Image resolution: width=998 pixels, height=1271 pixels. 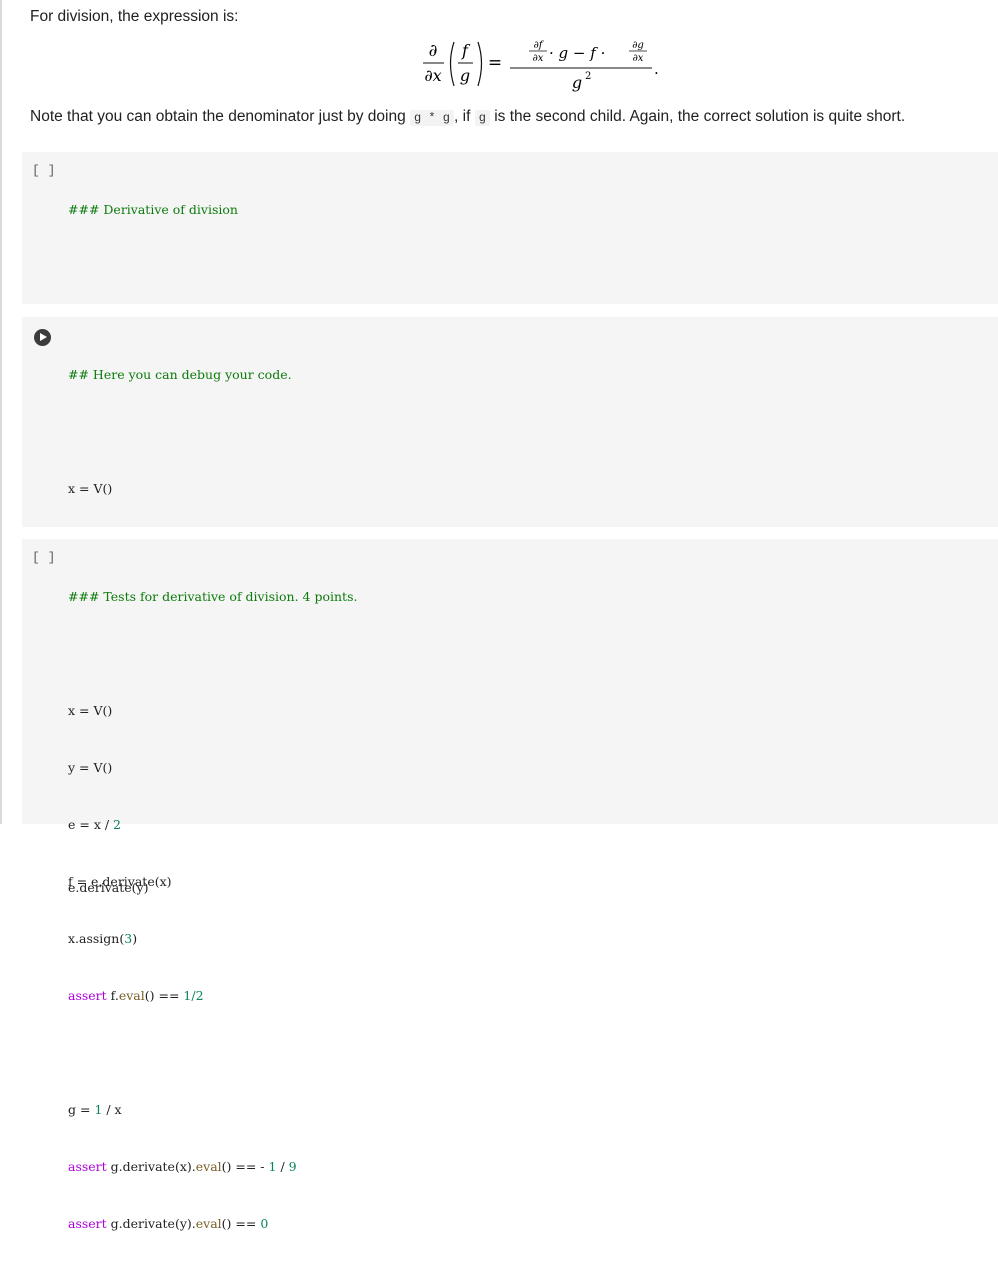 What do you see at coordinates (120, 881) in the screenshot?
I see `code-line: f = e.derivate(x)` at bounding box center [120, 881].